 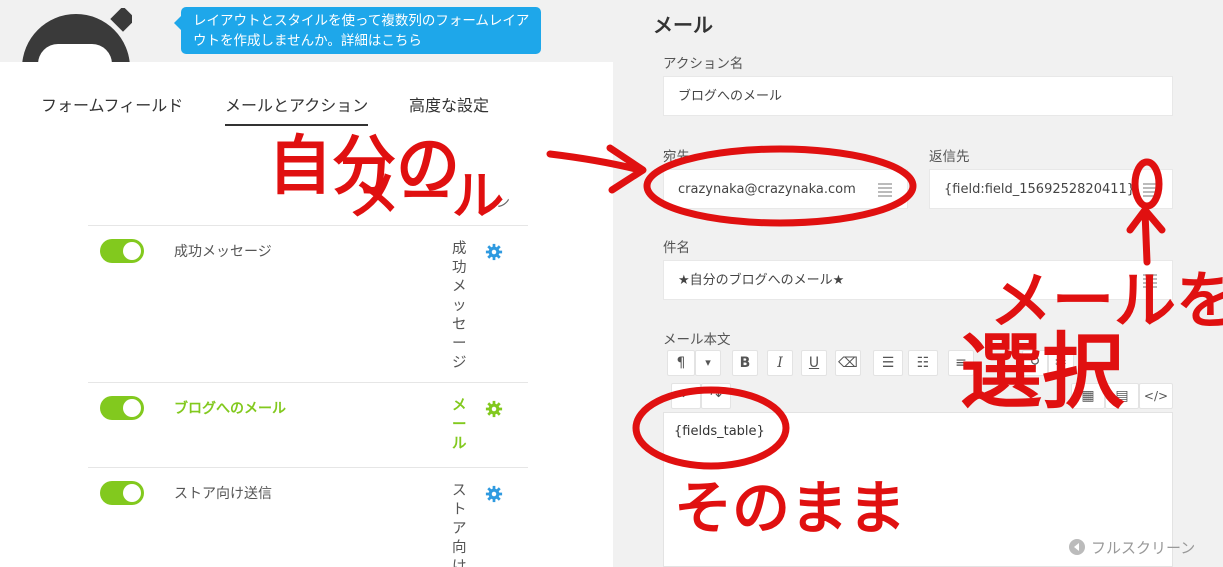 What do you see at coordinates (503, 203) in the screenshot?
I see `column-header: ン` at bounding box center [503, 203].